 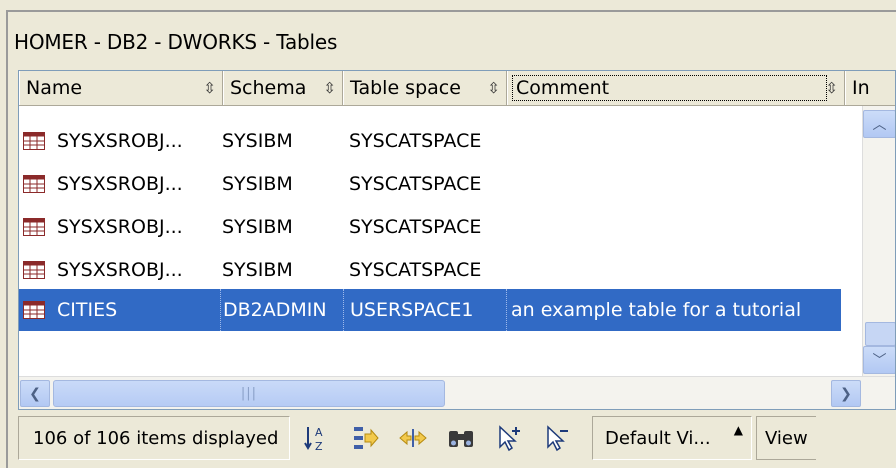 I want to click on column-header-in: In, so click(x=870, y=88).